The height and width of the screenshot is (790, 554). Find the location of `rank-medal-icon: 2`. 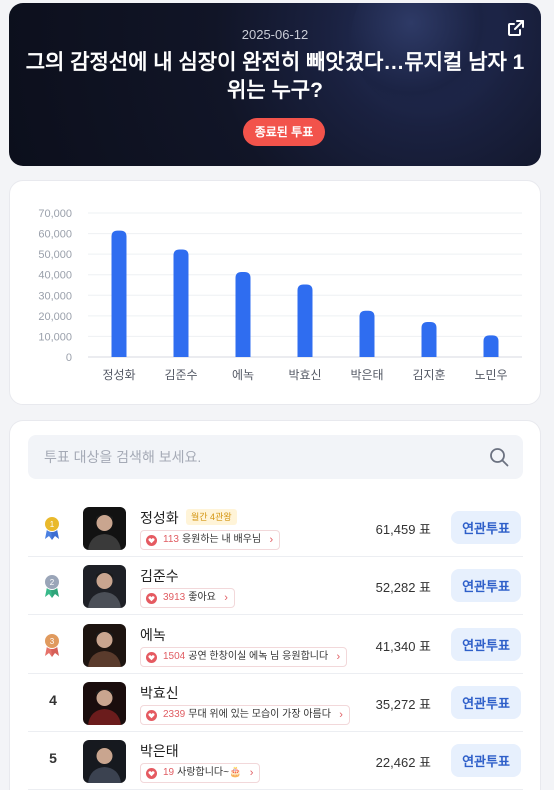

rank-medal-icon: 2 is located at coordinates (52, 586).